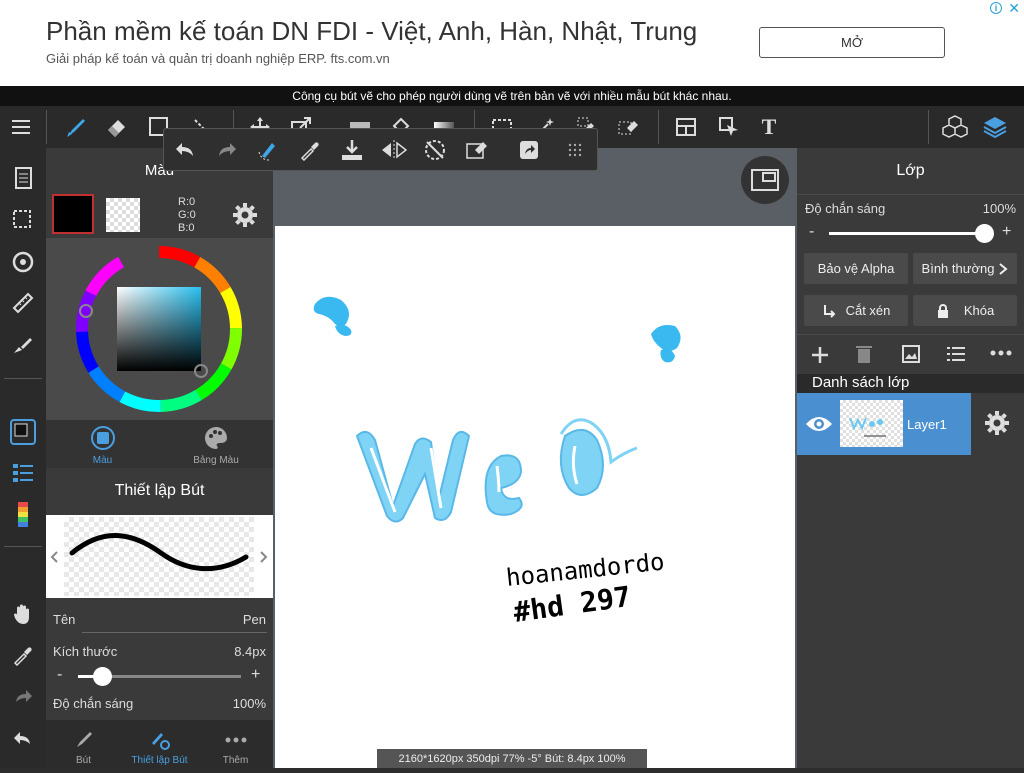 Image resolution: width=1024 pixels, height=773 pixels. I want to click on navigator-button, so click(765, 180).